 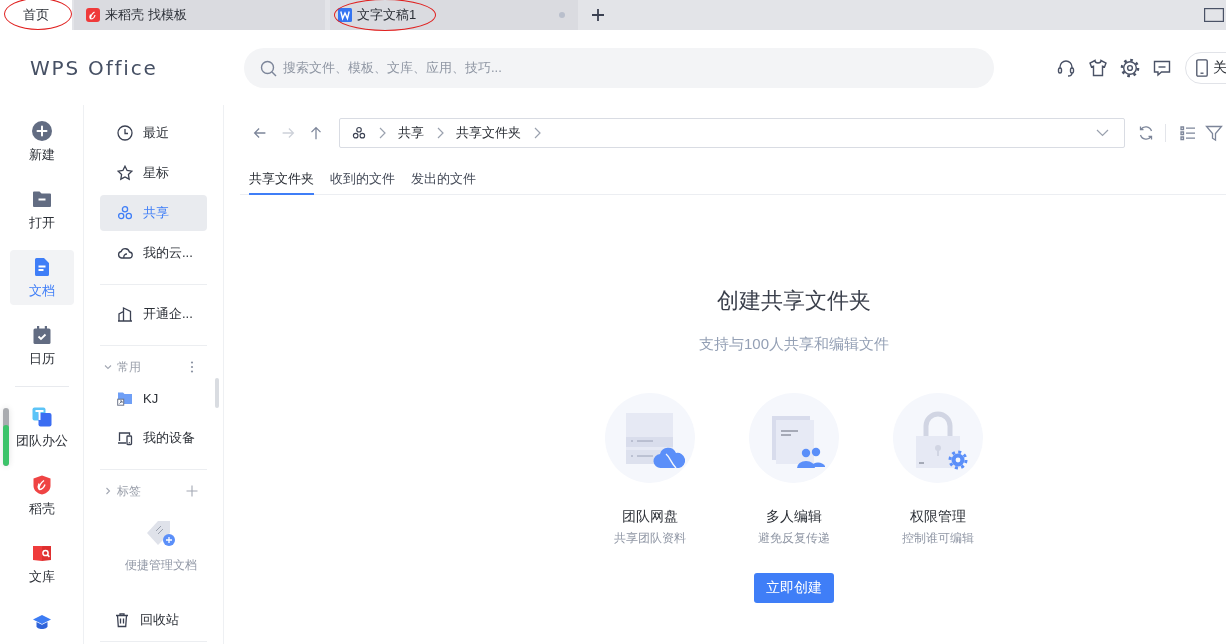 I want to click on trash-icon, so click(x=122, y=620).